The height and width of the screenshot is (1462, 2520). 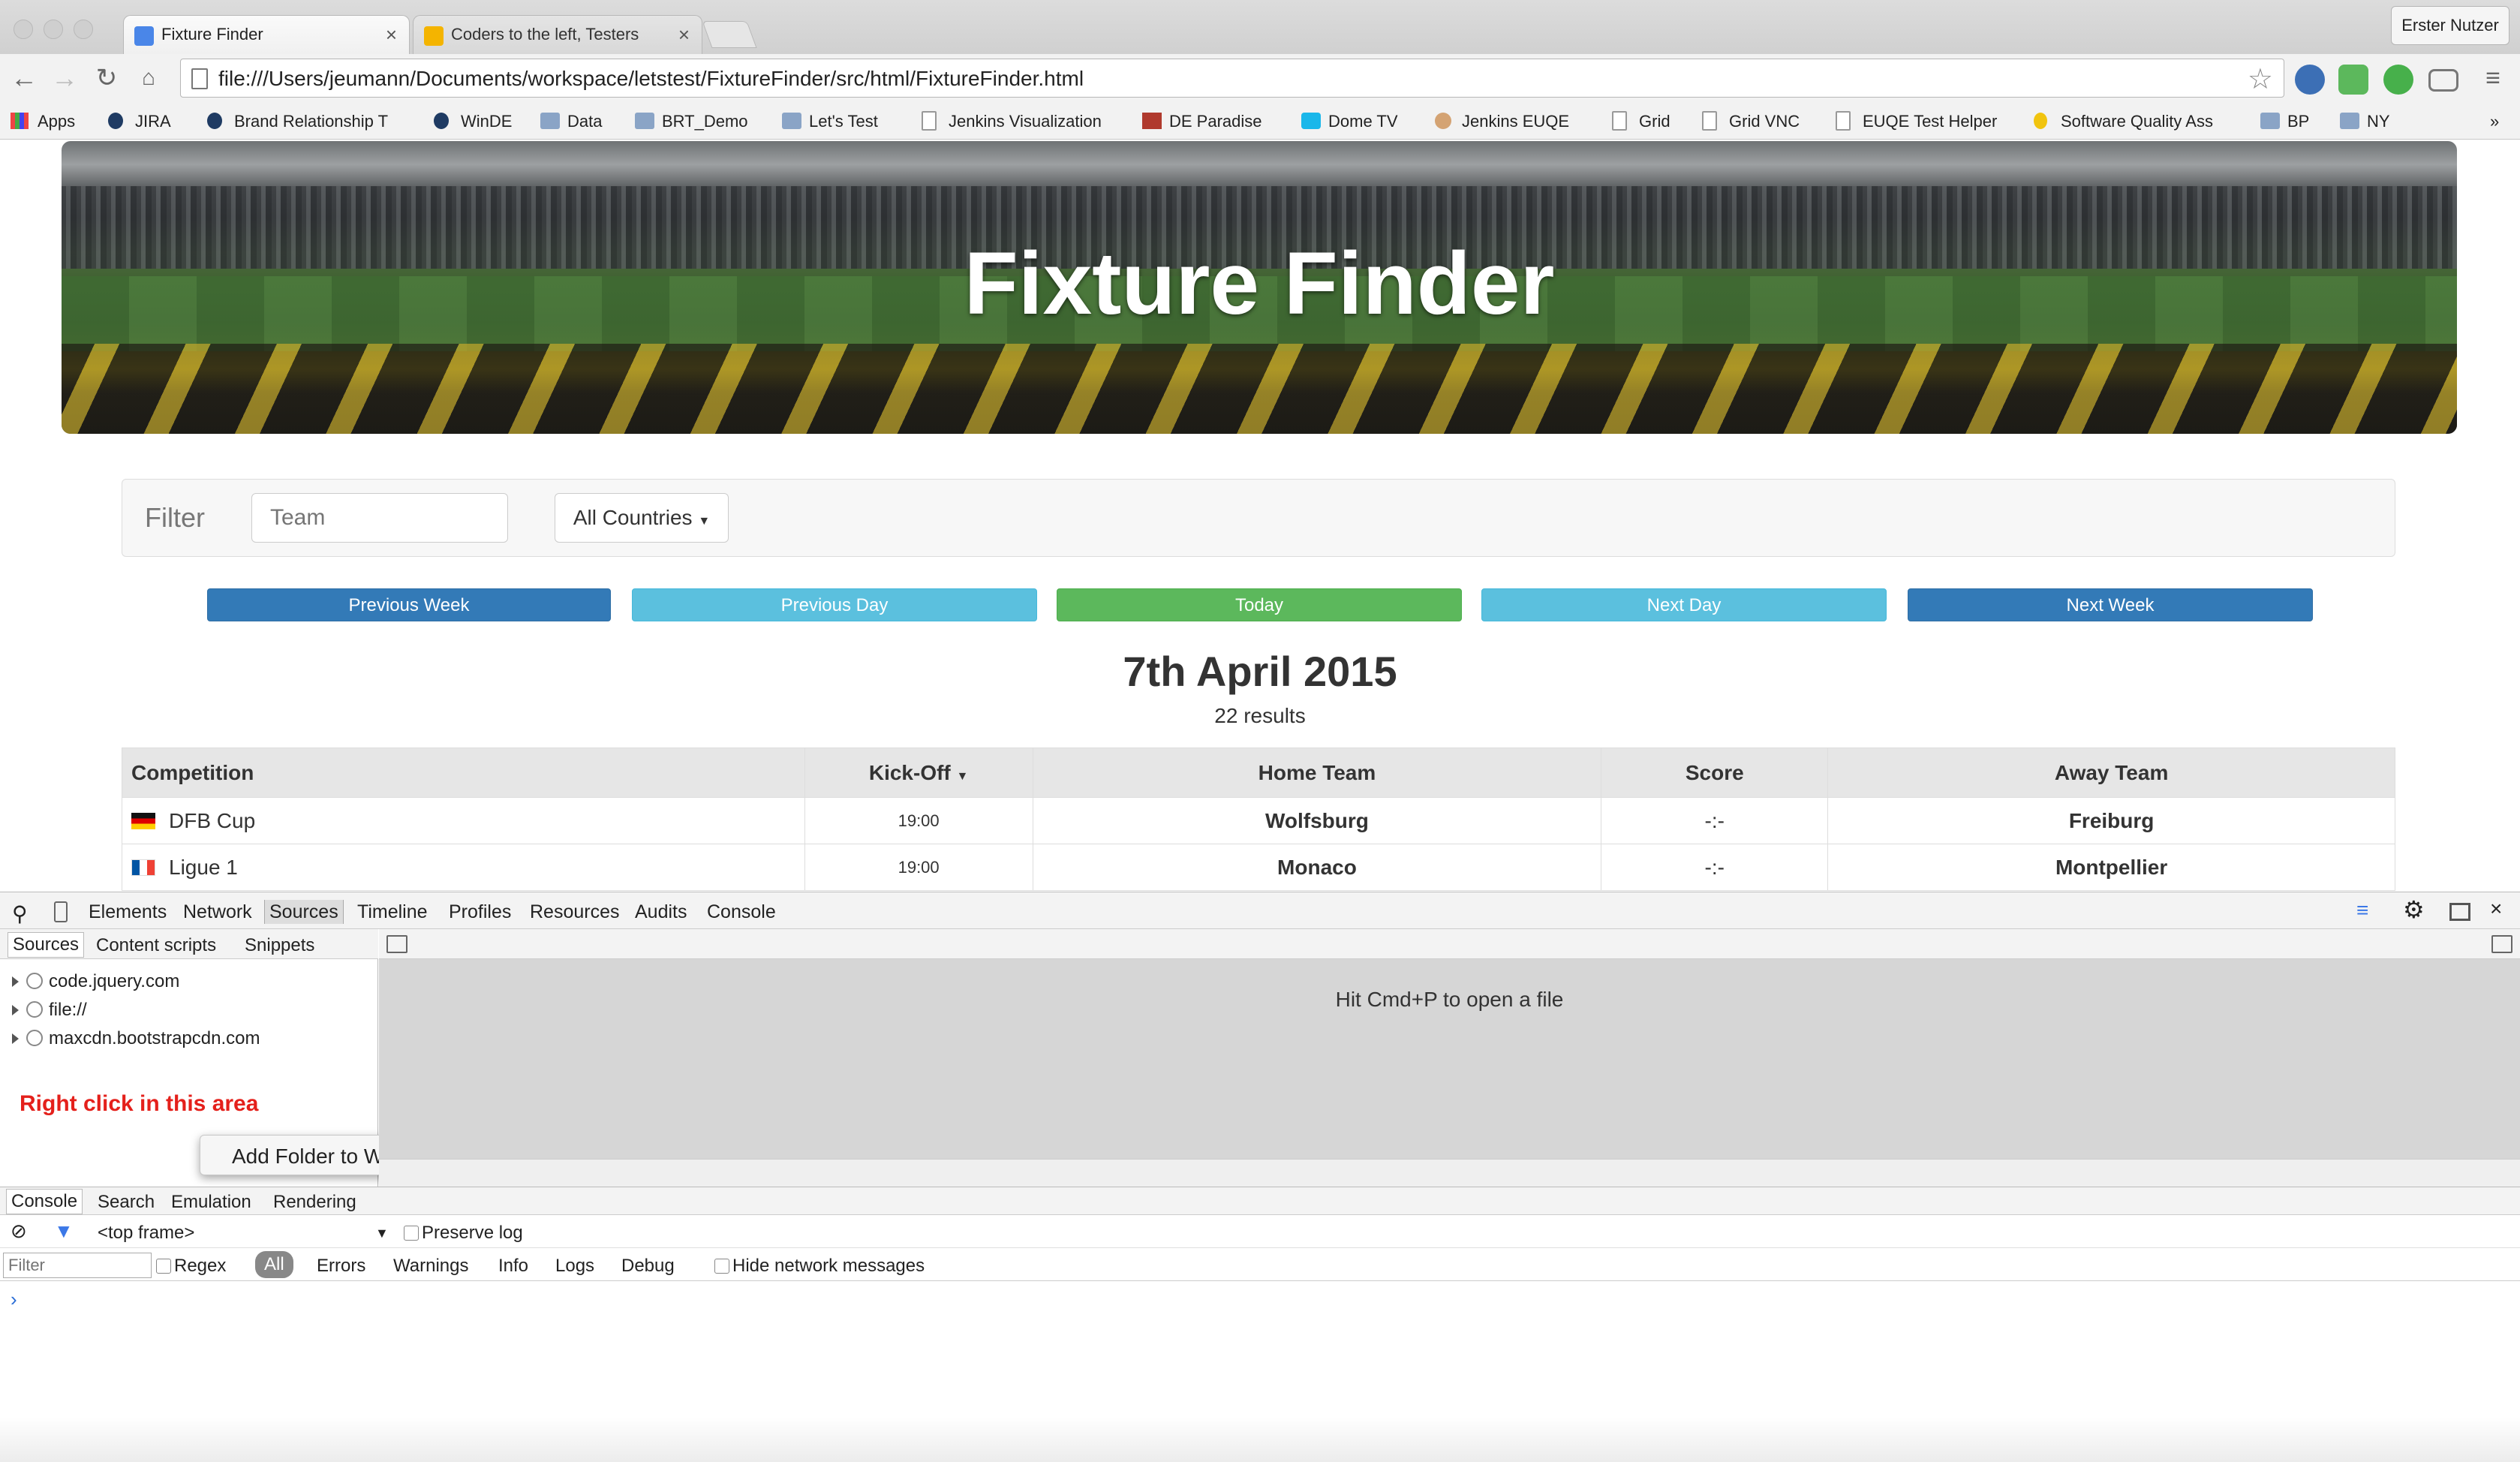 I want to click on tree-item-code-jquery: code.jquery.com, so click(x=95, y=981).